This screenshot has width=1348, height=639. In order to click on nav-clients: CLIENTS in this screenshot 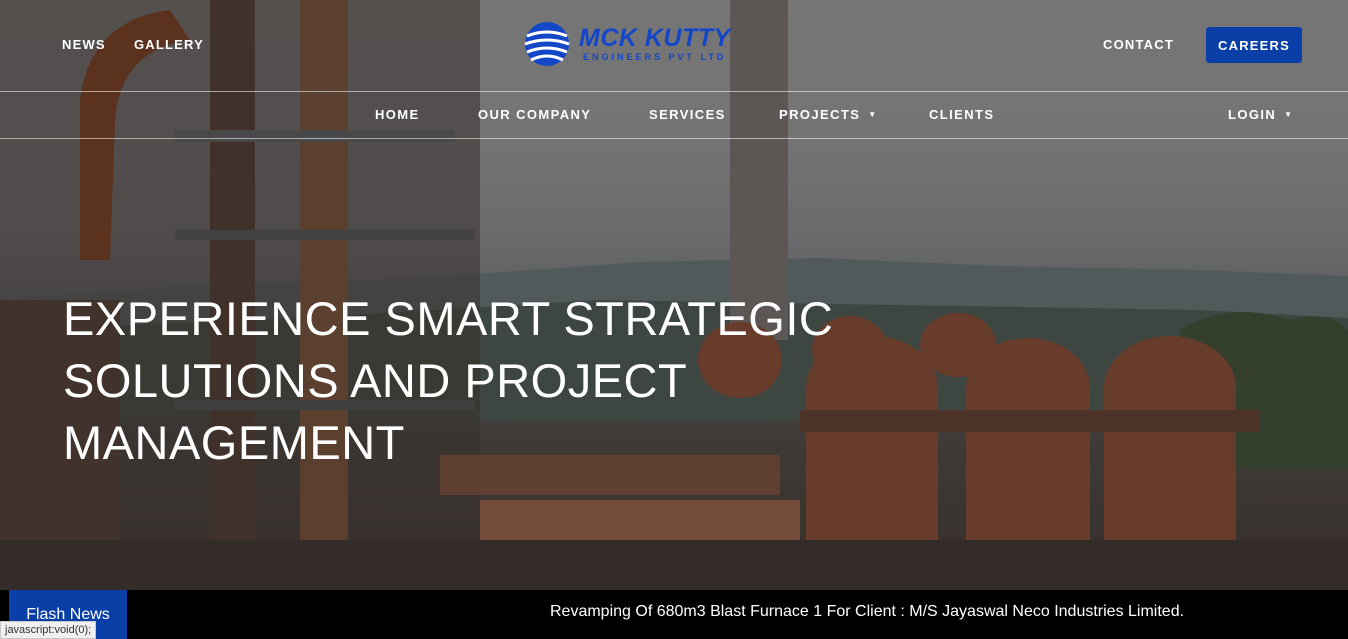, I will do `click(961, 114)`.